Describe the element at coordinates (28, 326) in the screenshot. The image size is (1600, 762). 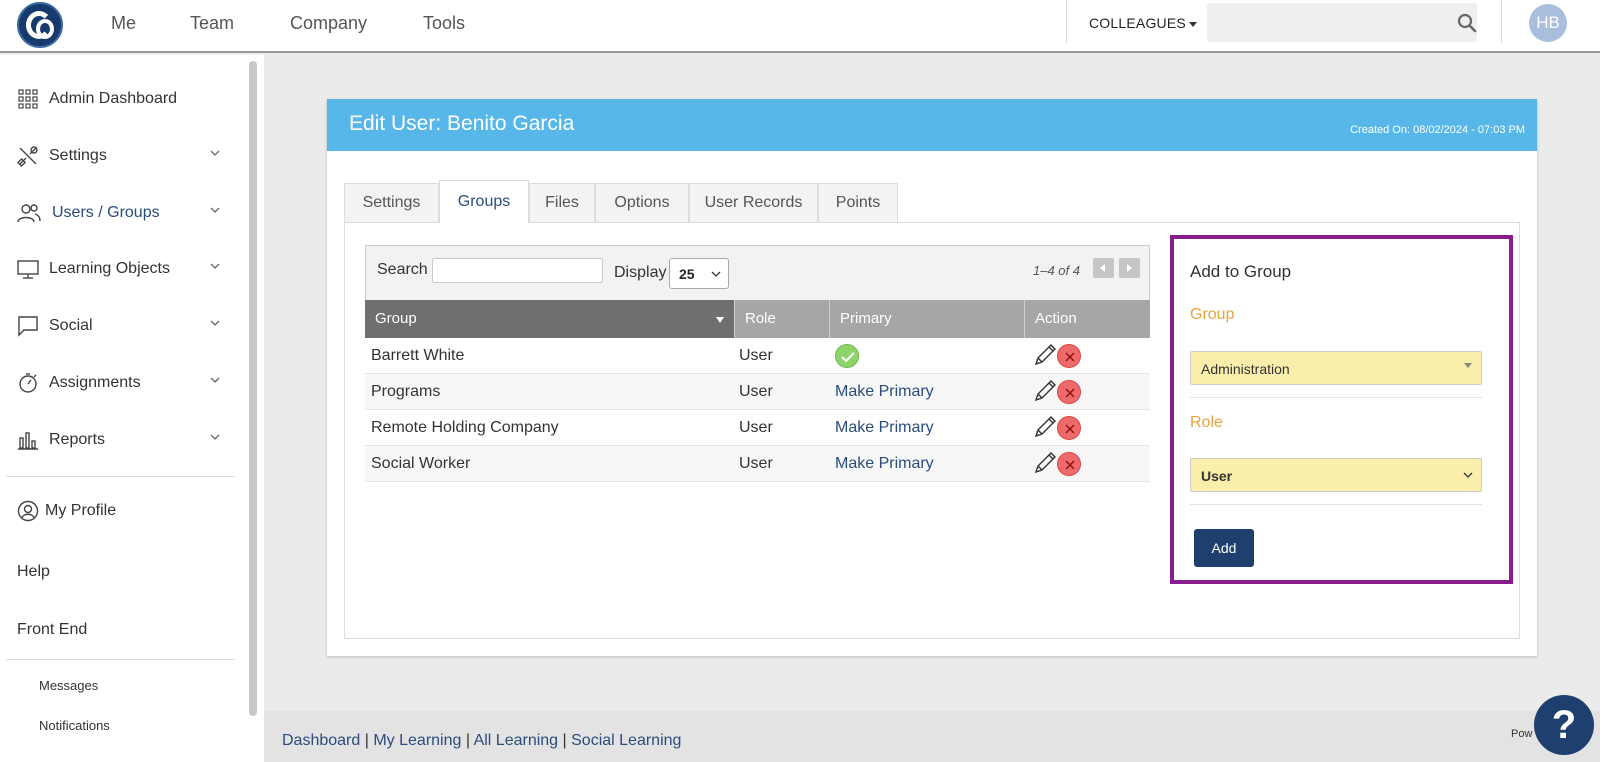
I see `chat-bubble-icon` at that location.